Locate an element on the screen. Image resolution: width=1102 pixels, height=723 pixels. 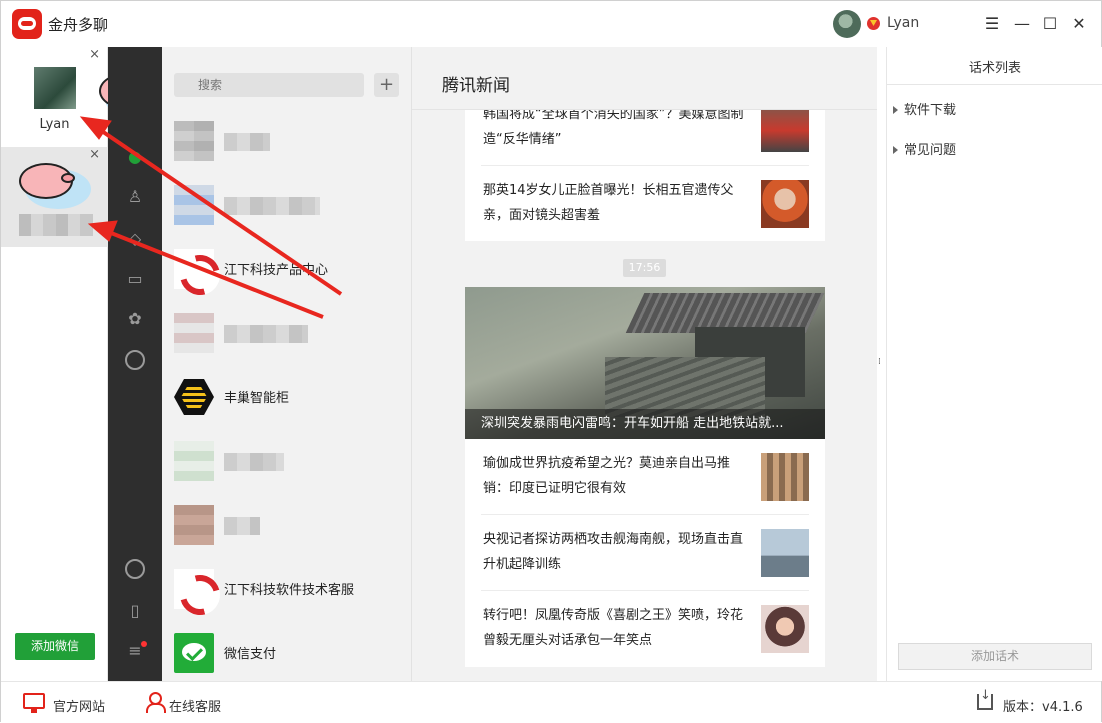
add-contact-button: + is located at coordinates (386, 85).